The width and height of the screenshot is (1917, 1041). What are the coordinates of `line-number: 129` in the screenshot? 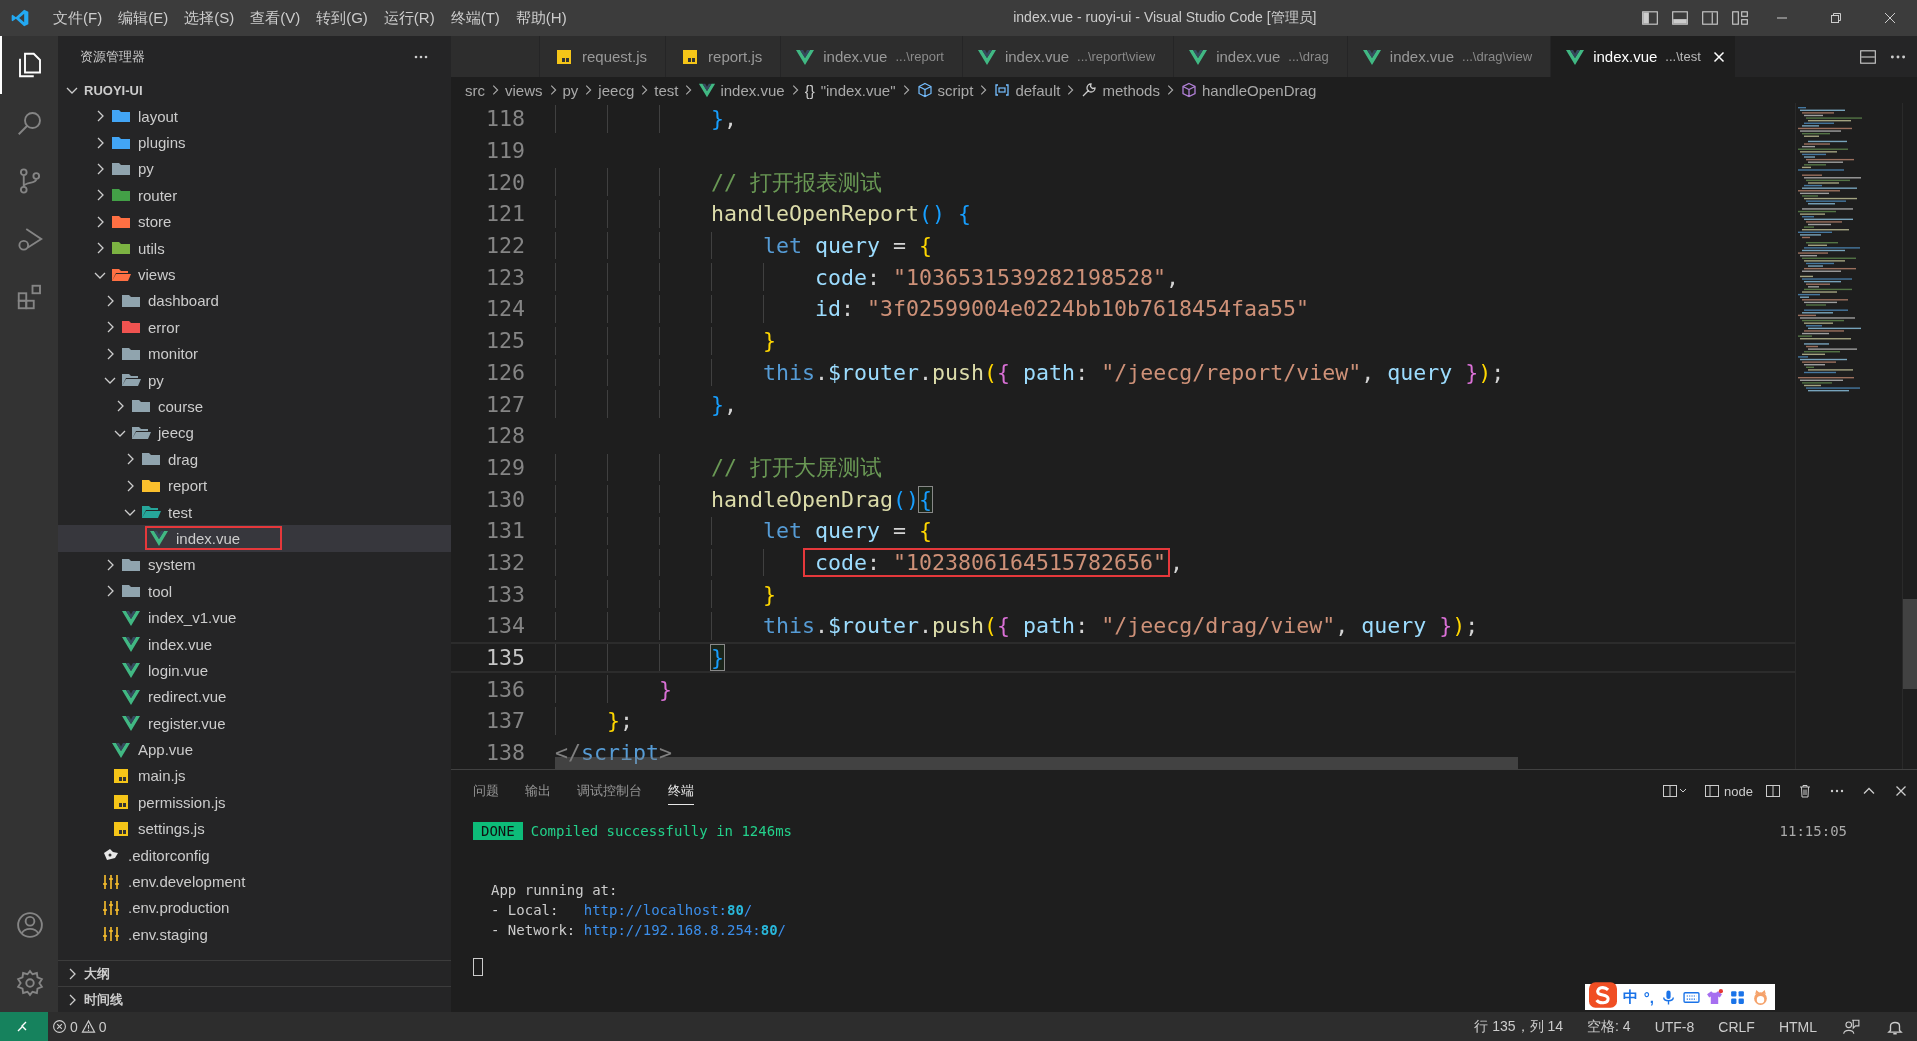 It's located at (505, 467).